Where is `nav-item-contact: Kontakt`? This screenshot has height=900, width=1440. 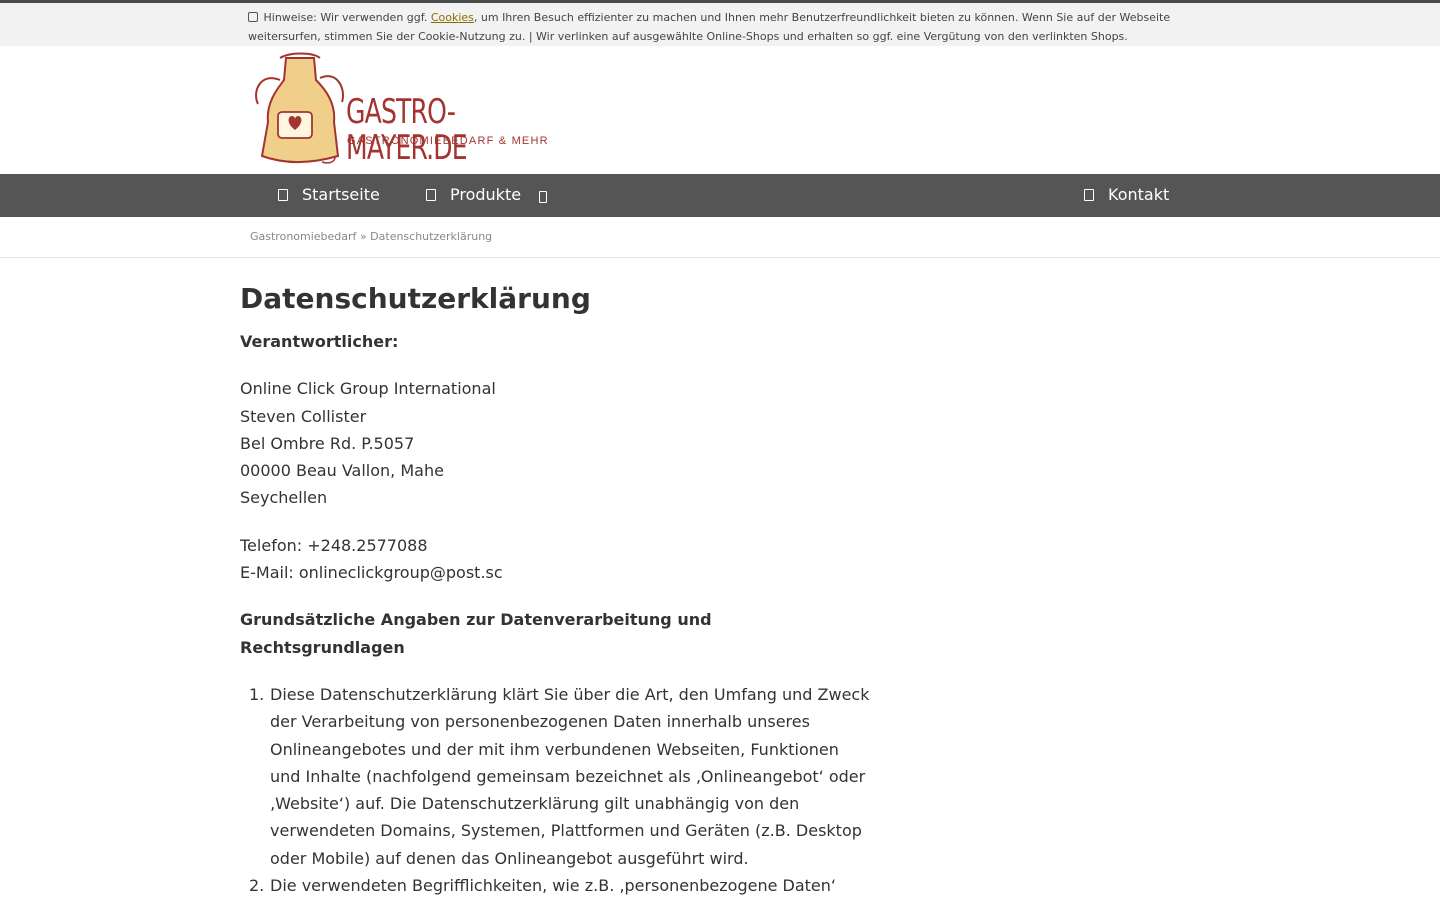
nav-item-contact: Kontakt is located at coordinates (1126, 195).